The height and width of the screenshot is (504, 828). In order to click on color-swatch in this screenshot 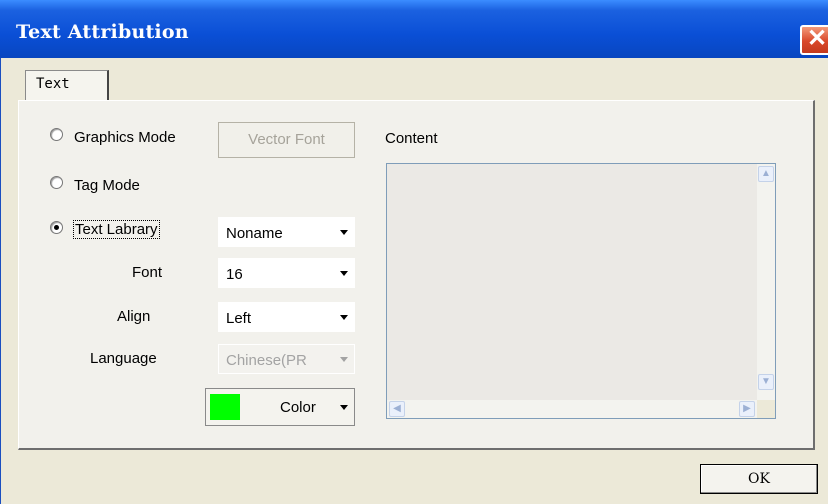, I will do `click(225, 407)`.